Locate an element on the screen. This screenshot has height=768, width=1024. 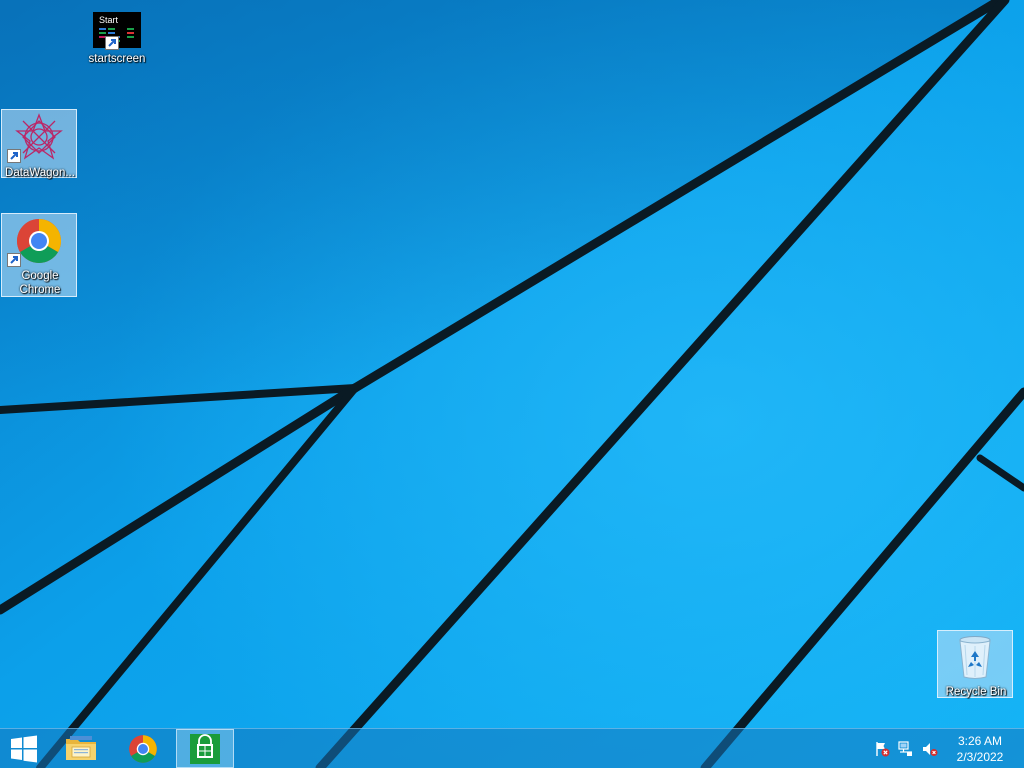
windows-start-icon is located at coordinates (24, 749).